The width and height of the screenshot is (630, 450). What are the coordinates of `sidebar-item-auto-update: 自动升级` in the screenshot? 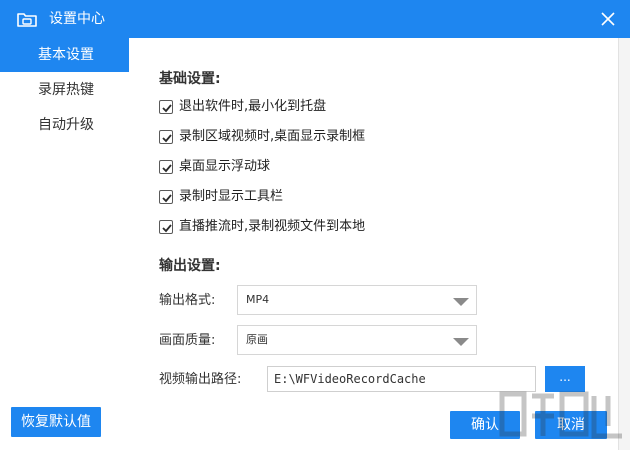 It's located at (64, 125).